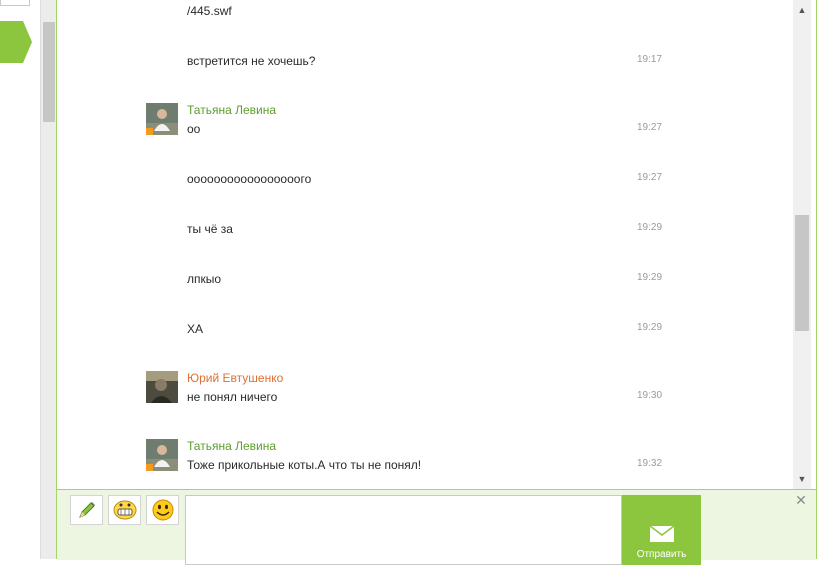 This screenshot has height=565, width=817. What do you see at coordinates (249, 179) in the screenshot?
I see `message-text: ооооооооооооооооого` at bounding box center [249, 179].